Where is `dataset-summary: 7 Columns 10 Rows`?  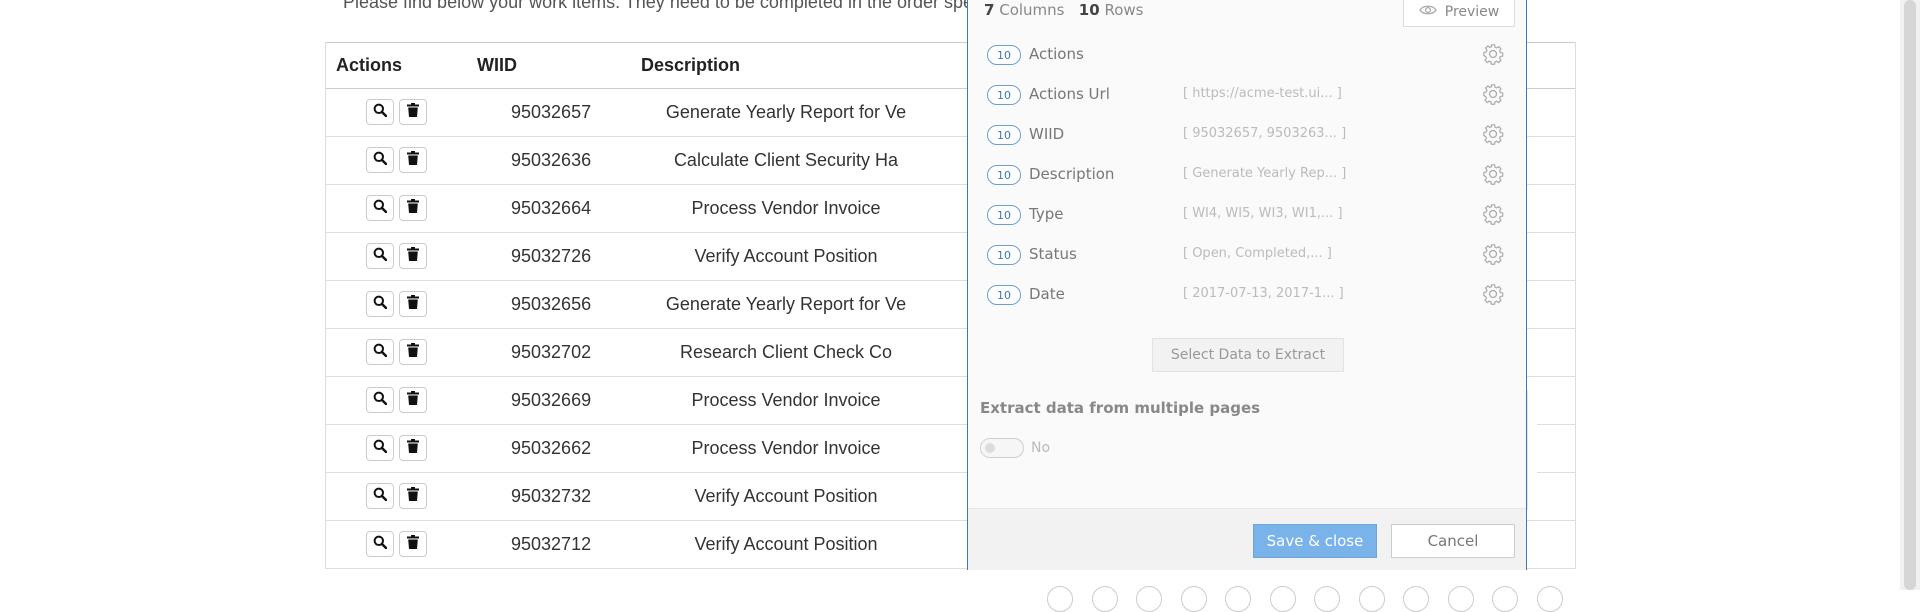
dataset-summary: 7 Columns 10 Rows is located at coordinates (1063, 10).